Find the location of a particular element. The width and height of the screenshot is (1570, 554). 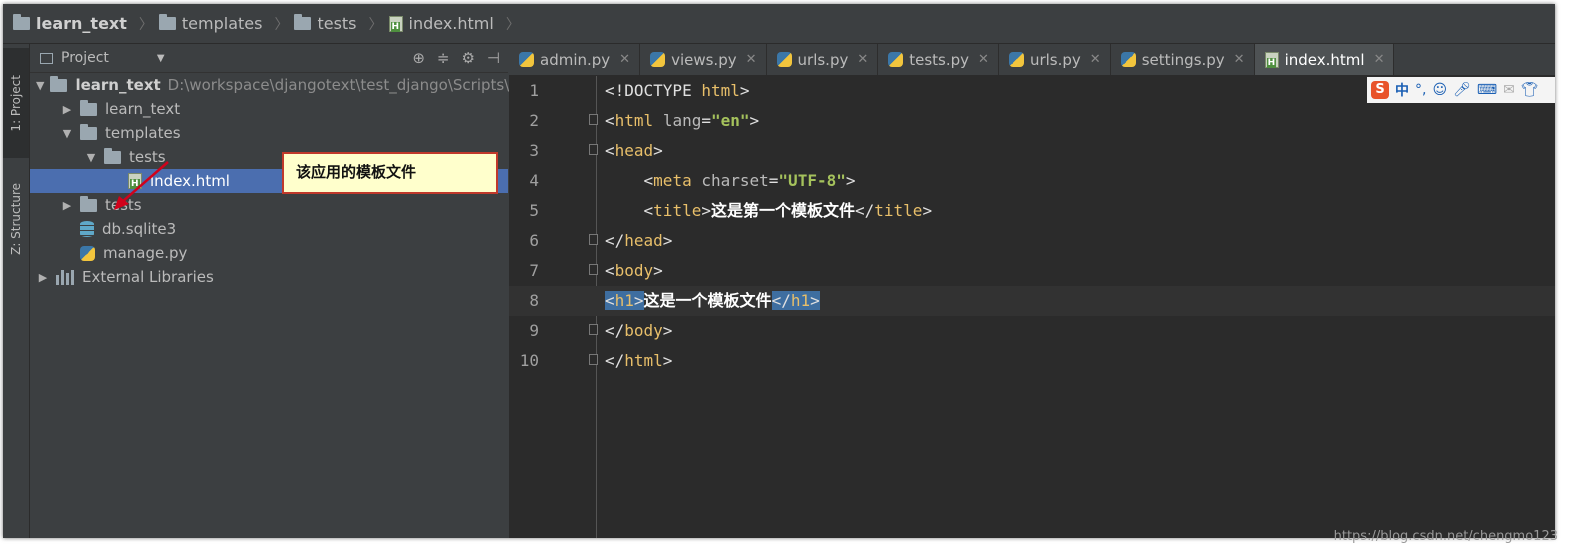

tab-views-py: views.py ✕ is located at coordinates (703, 59).